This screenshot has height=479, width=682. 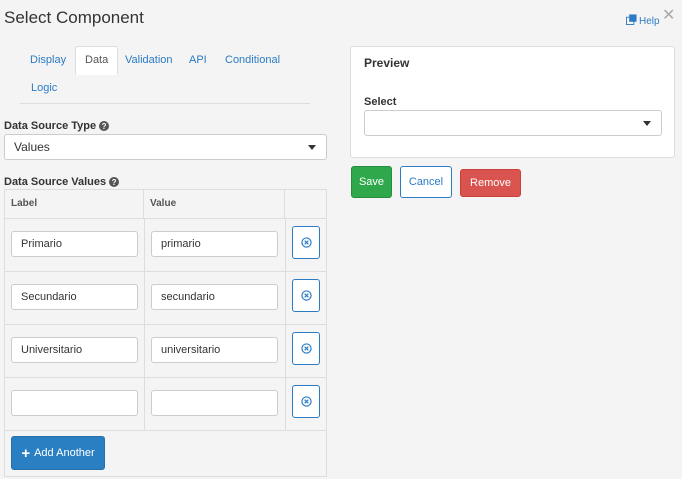 I want to click on tab-logic: Logic, so click(x=44, y=88).